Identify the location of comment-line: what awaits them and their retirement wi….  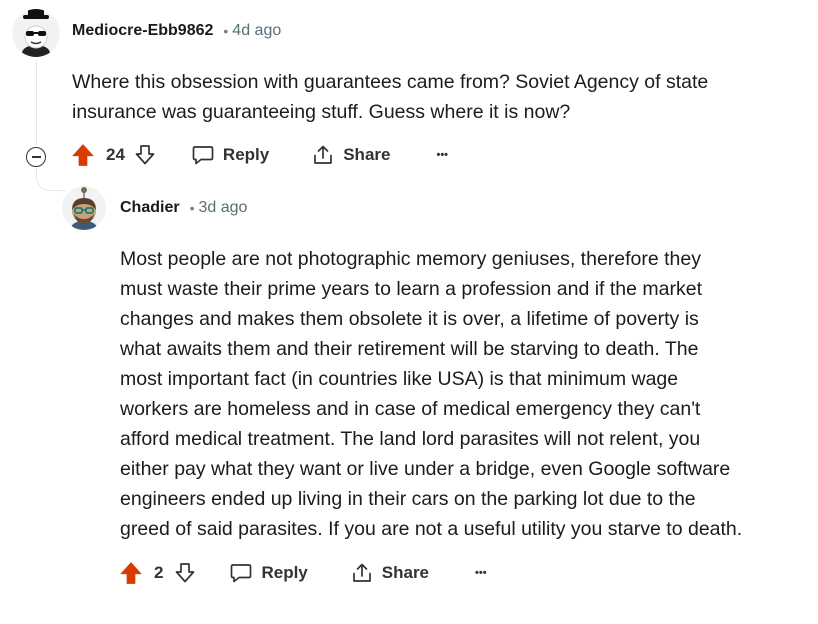
(409, 349).